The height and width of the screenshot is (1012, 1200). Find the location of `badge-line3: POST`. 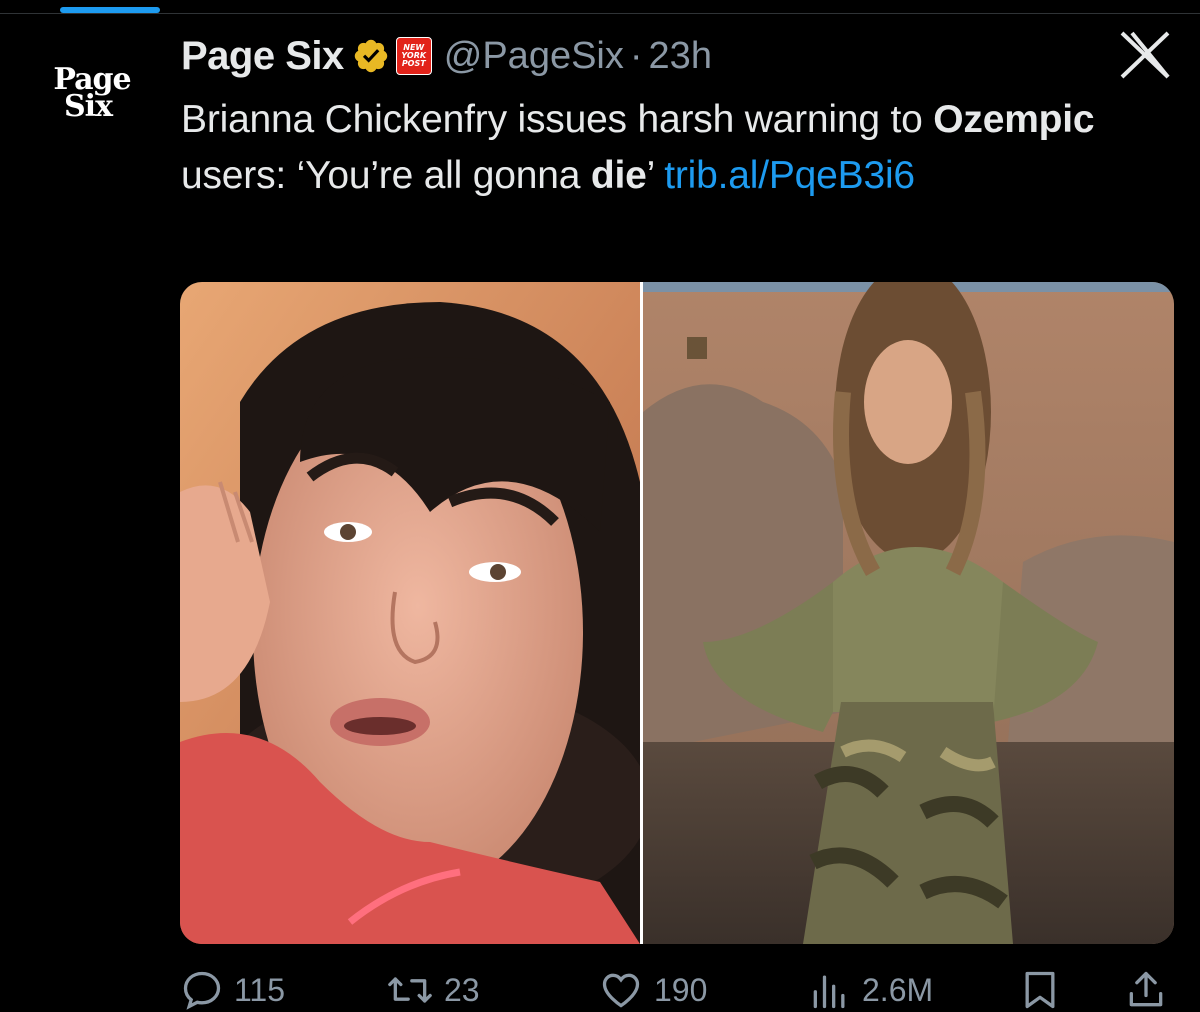

badge-line3: POST is located at coordinates (413, 63).